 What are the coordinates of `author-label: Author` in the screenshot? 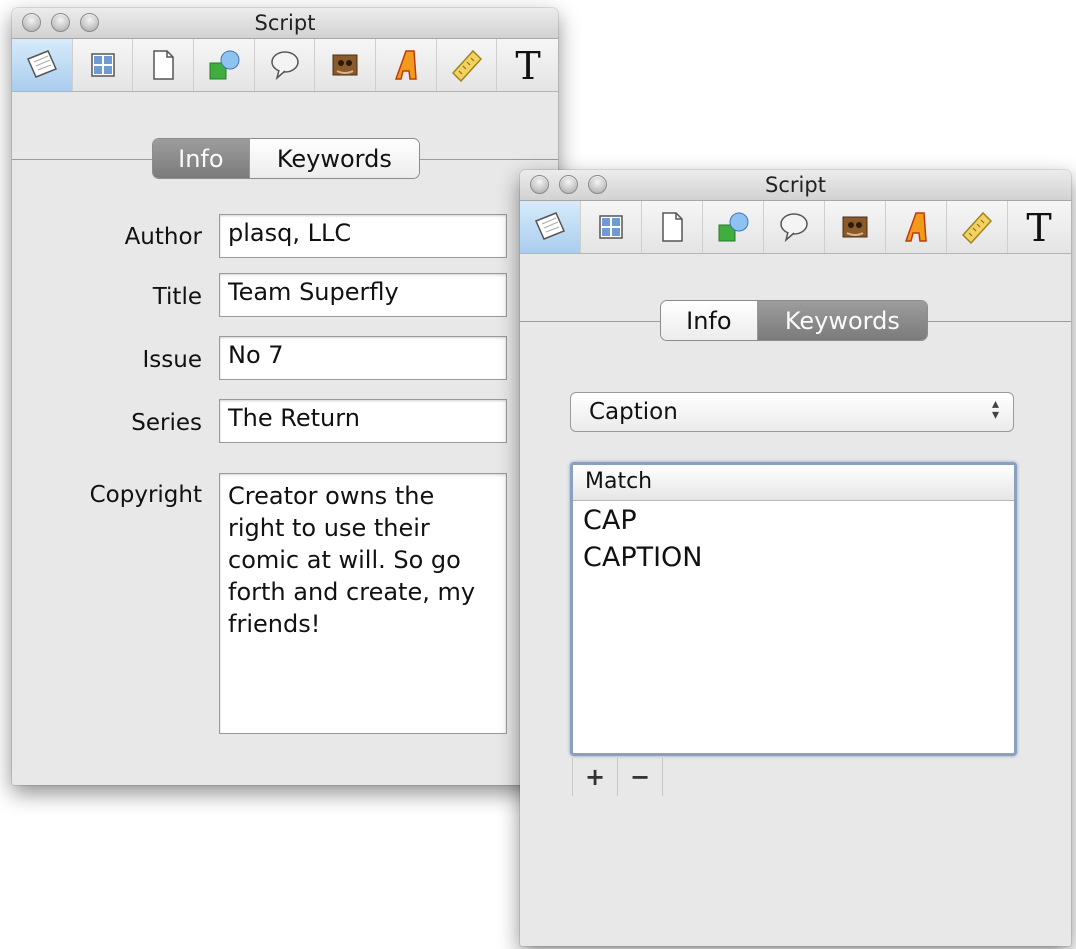 It's located at (163, 237).